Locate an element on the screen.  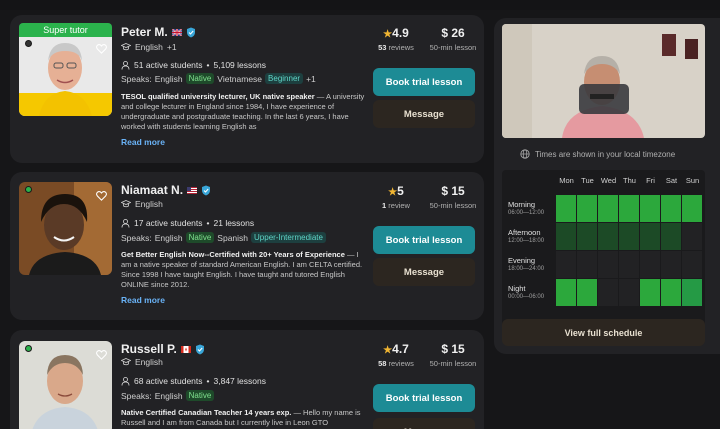
rating-value: 5 is located at coordinates (400, 191).